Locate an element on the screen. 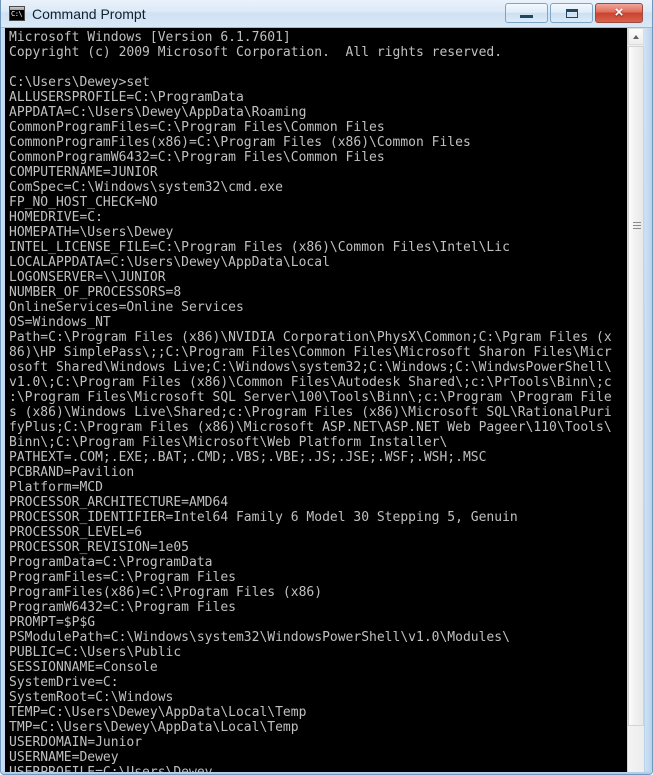 The width and height of the screenshot is (653, 775). console-line: PROCESSOR_REVISION=1e05 is located at coordinates (99, 547).